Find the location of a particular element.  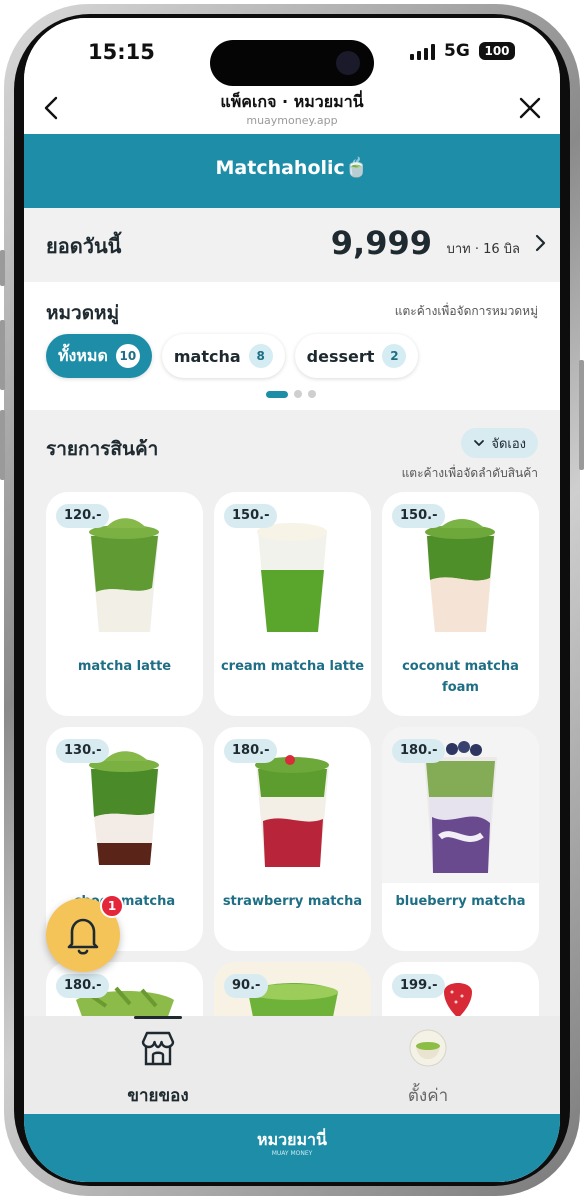

status-bar: 15:15 5G 100 is located at coordinates (292, 52).